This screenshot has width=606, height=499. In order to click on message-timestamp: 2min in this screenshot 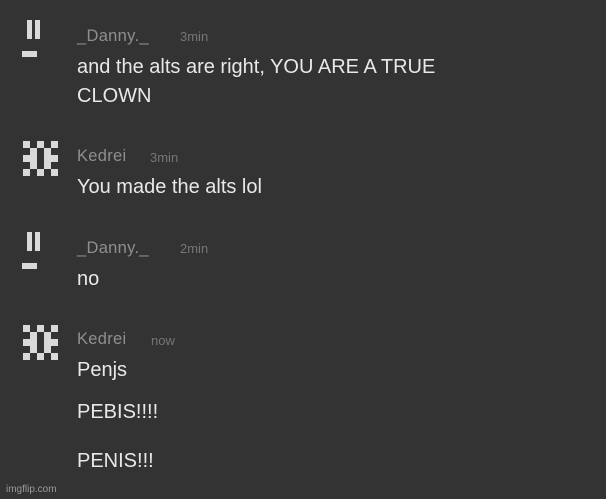, I will do `click(194, 248)`.